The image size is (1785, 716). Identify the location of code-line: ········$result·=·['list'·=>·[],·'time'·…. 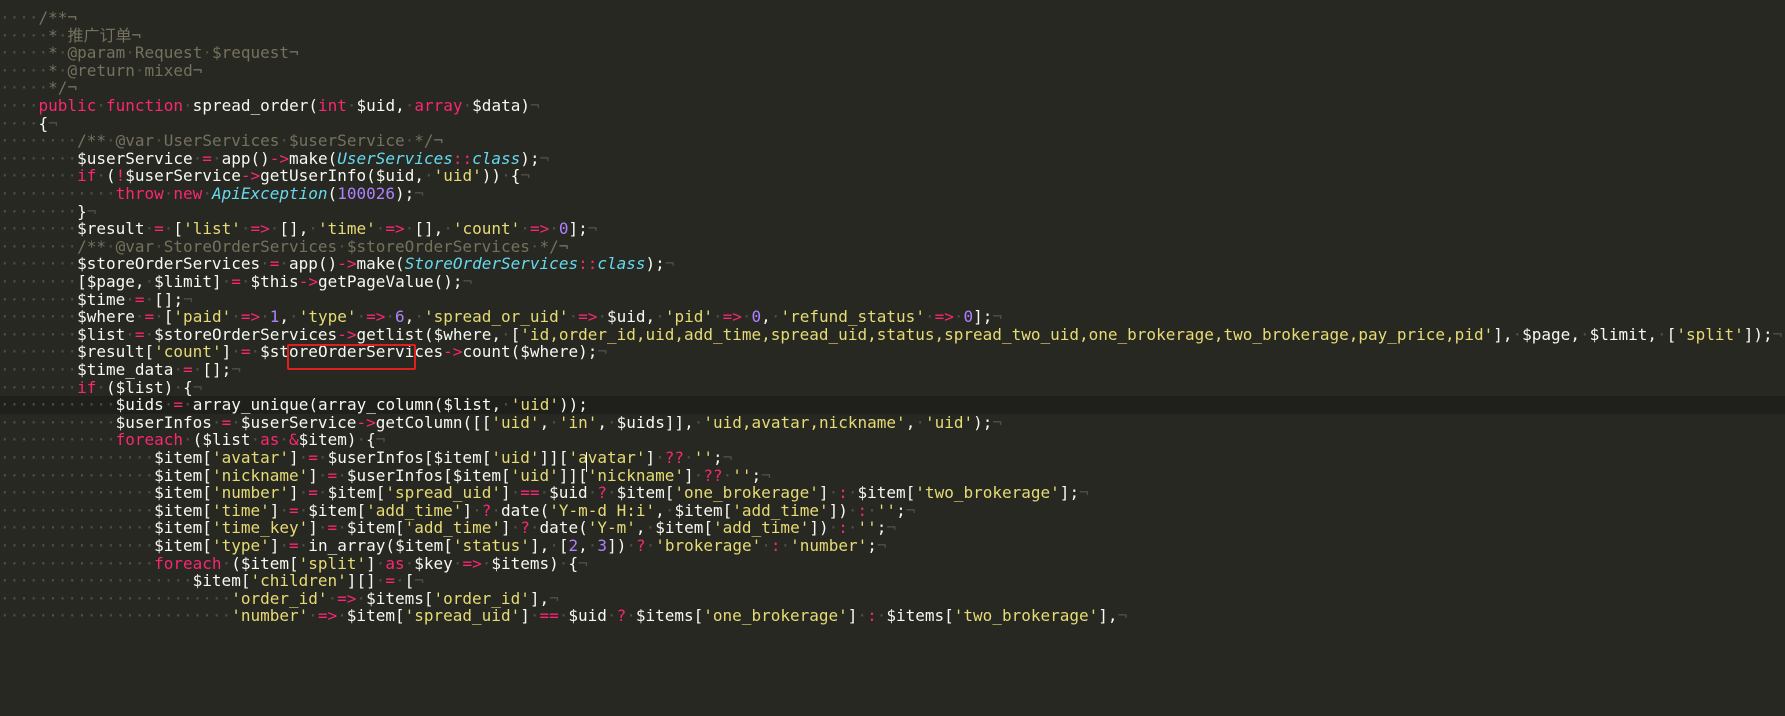
(892, 229).